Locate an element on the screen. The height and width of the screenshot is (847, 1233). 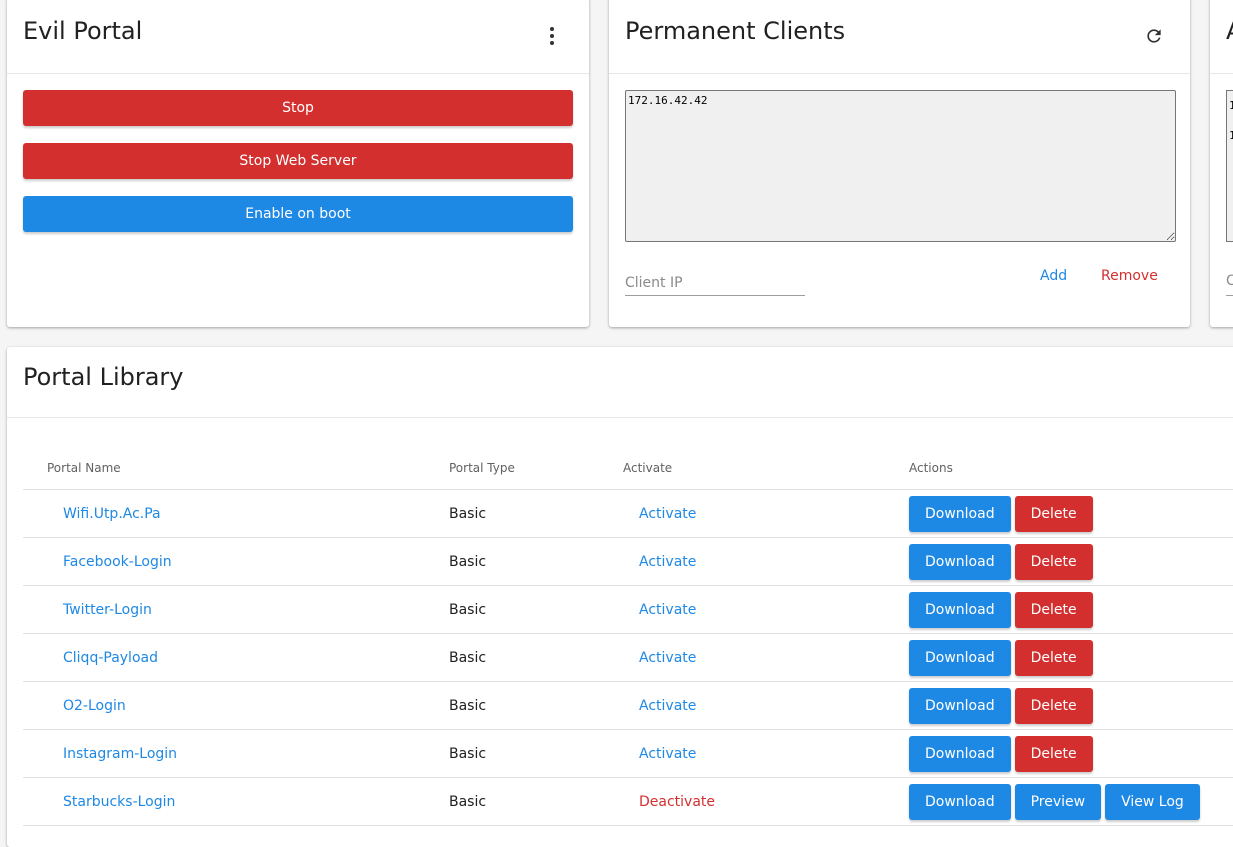
view-log-button: View Log is located at coordinates (1152, 801).